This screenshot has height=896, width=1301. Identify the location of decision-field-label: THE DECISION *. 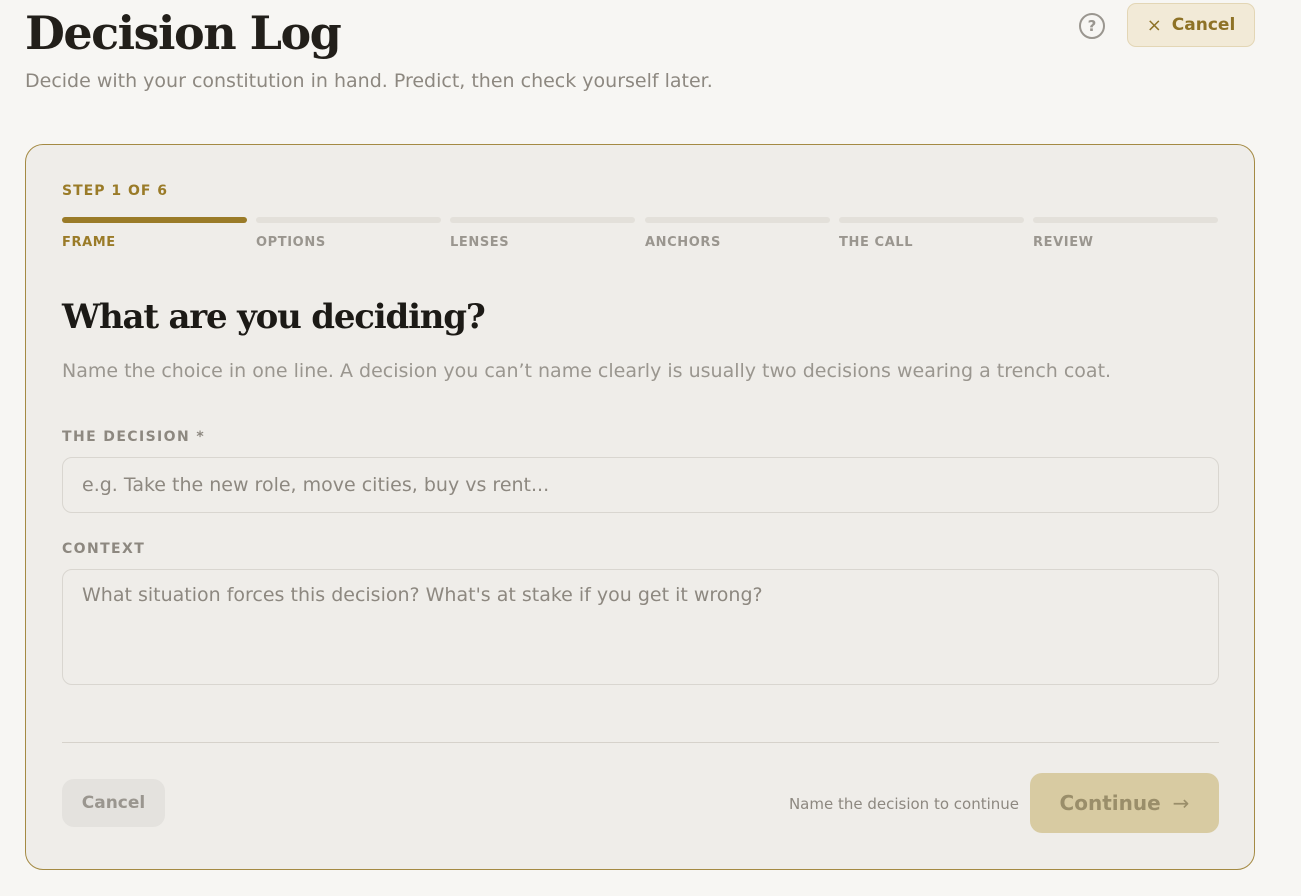
(134, 437).